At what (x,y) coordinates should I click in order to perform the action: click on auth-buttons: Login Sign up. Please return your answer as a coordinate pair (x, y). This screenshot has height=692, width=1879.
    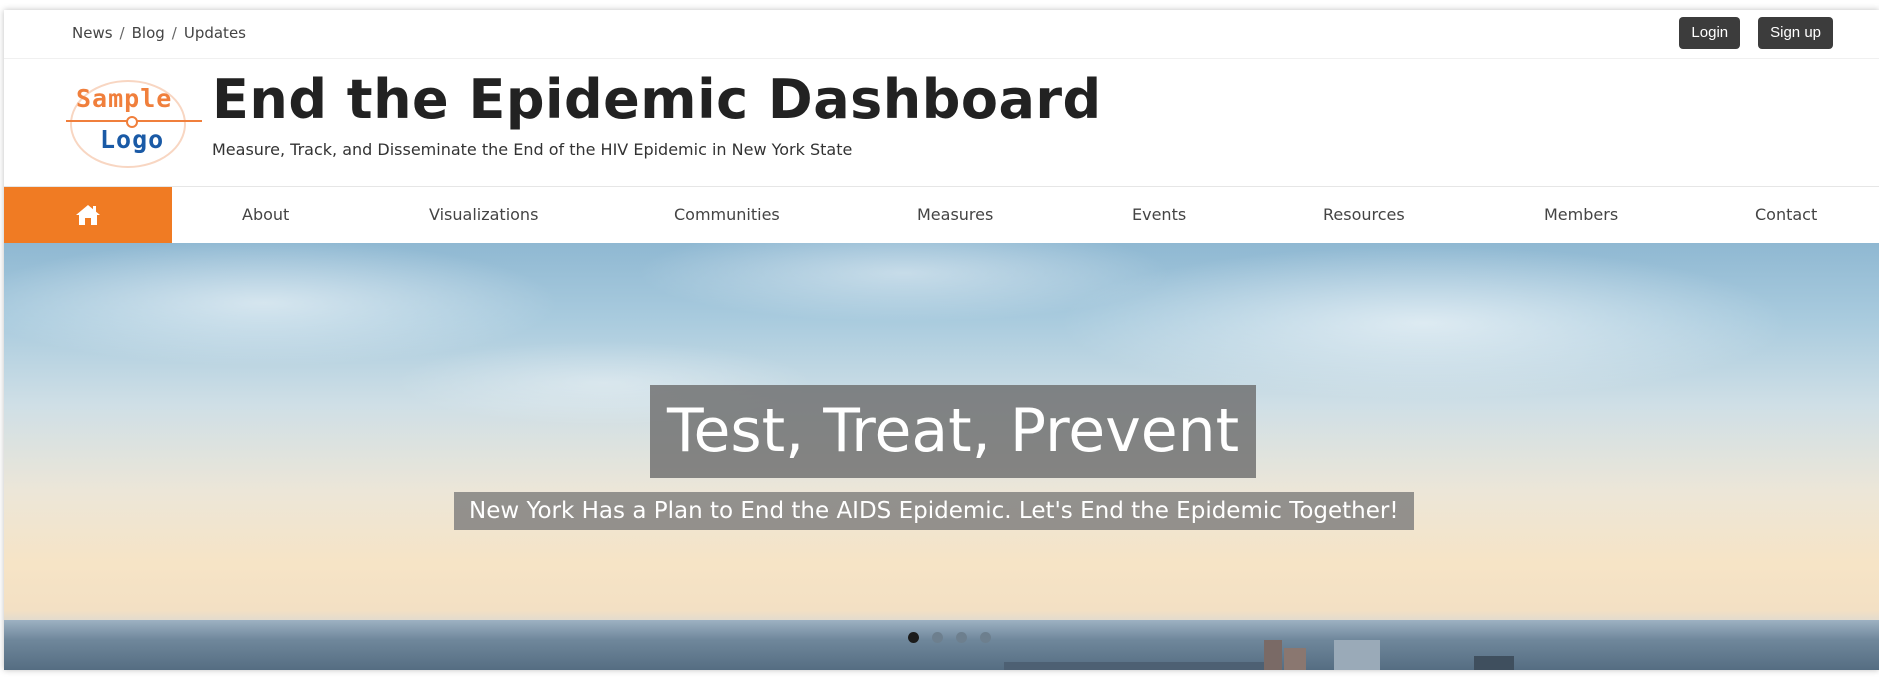
    Looking at the image, I should click on (1756, 33).